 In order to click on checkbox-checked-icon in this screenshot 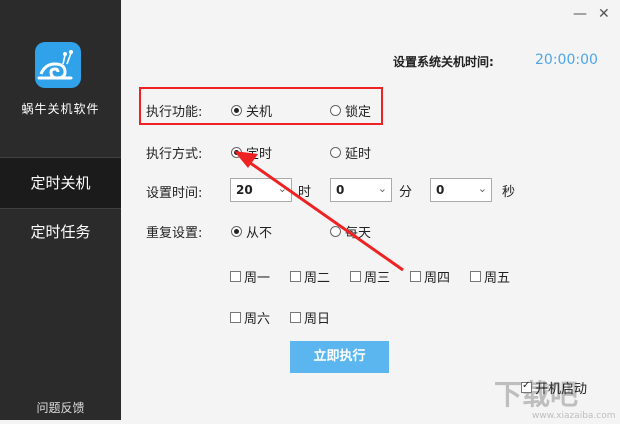, I will do `click(526, 386)`.